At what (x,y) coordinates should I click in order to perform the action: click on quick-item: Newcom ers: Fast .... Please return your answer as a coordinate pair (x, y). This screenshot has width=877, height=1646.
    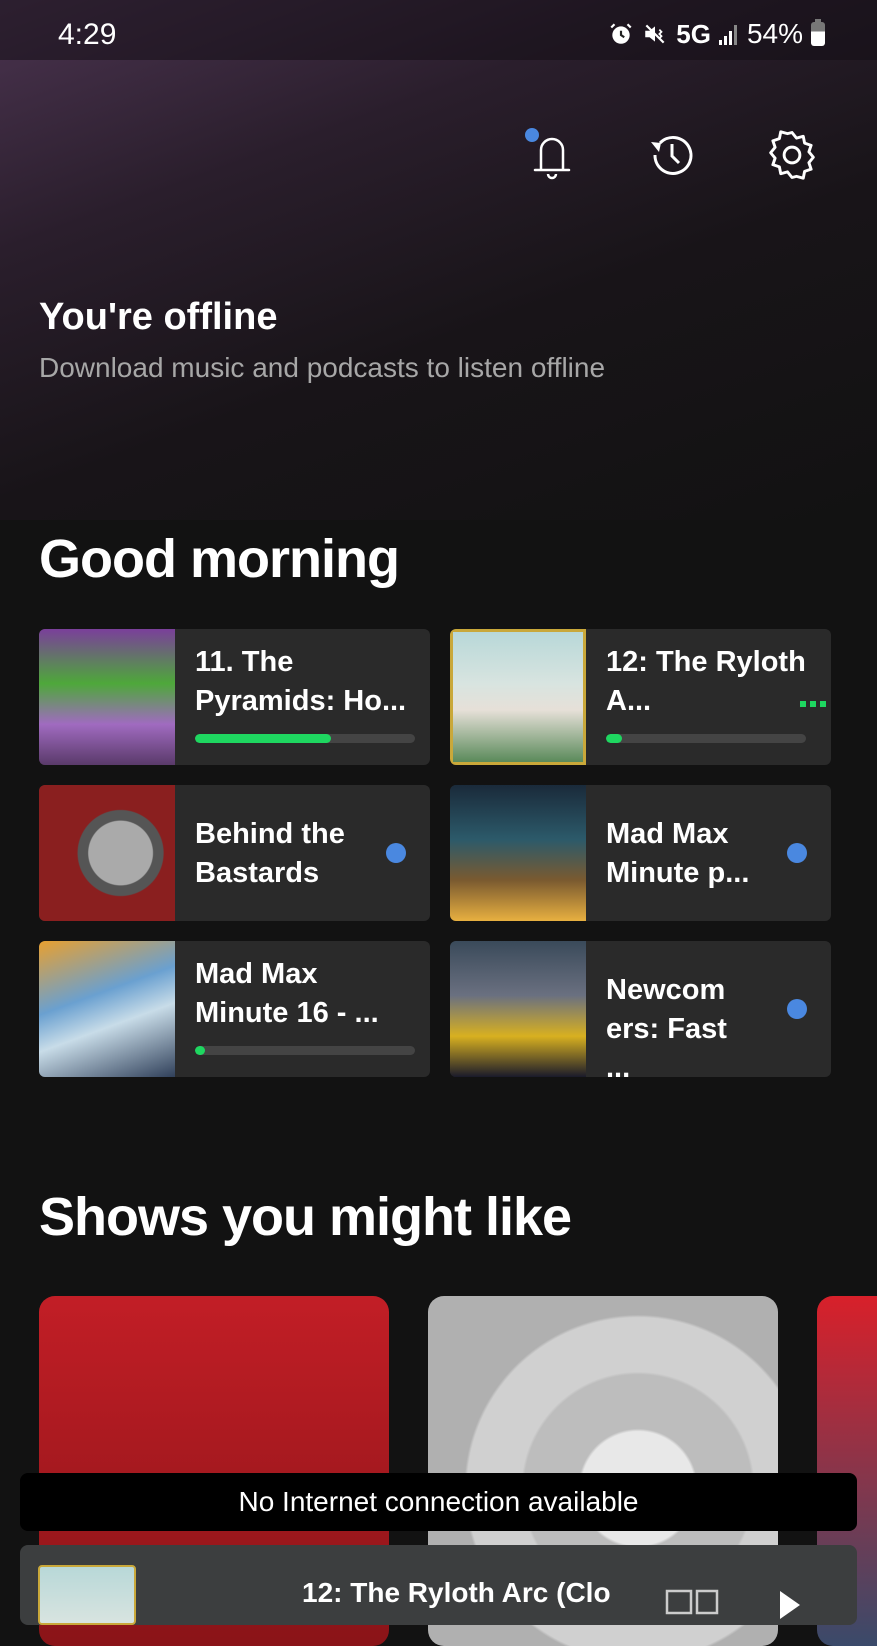
    Looking at the image, I should click on (640, 1009).